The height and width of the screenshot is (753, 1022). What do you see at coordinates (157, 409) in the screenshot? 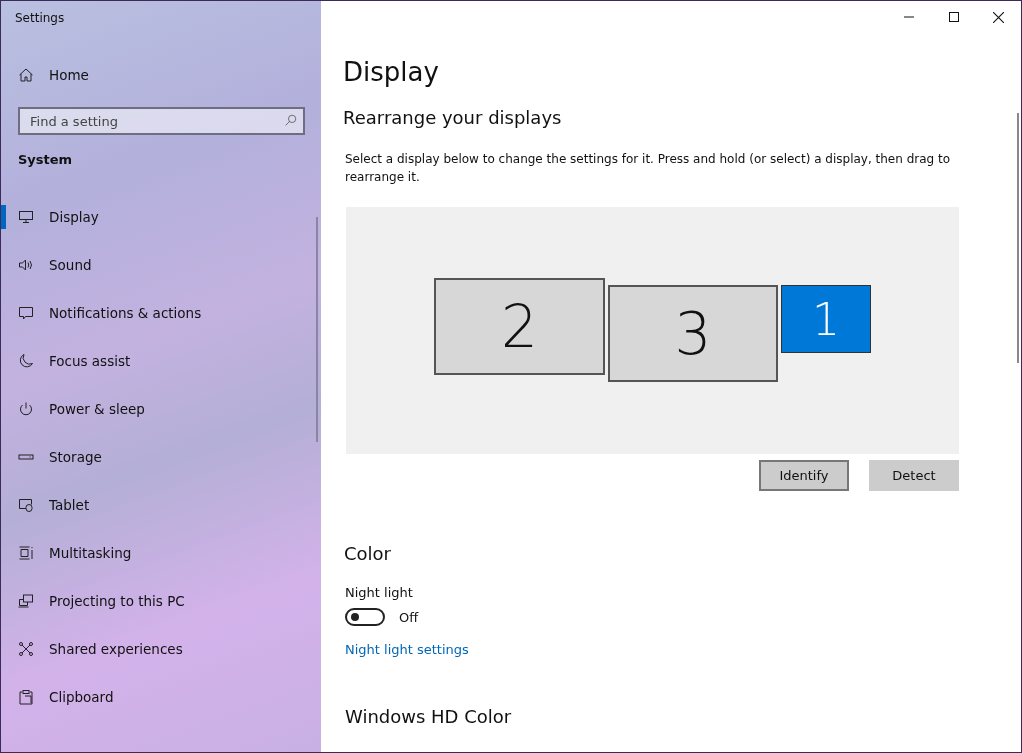
I see `sidebar-item: Power & sleep` at bounding box center [157, 409].